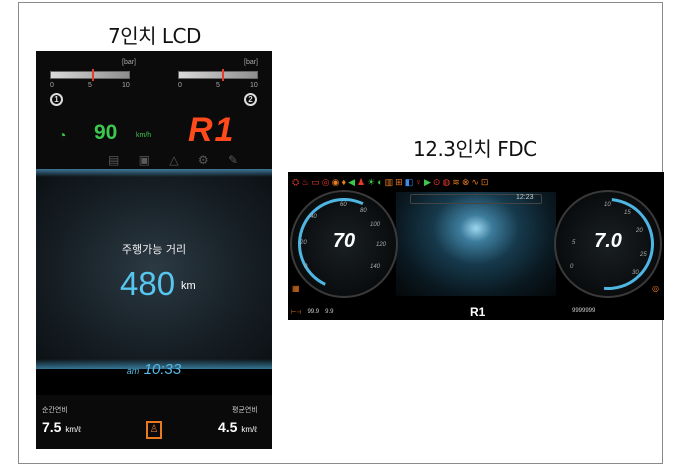  Describe the element at coordinates (114, 160) in the screenshot. I see `filter-icon: ▤` at that location.